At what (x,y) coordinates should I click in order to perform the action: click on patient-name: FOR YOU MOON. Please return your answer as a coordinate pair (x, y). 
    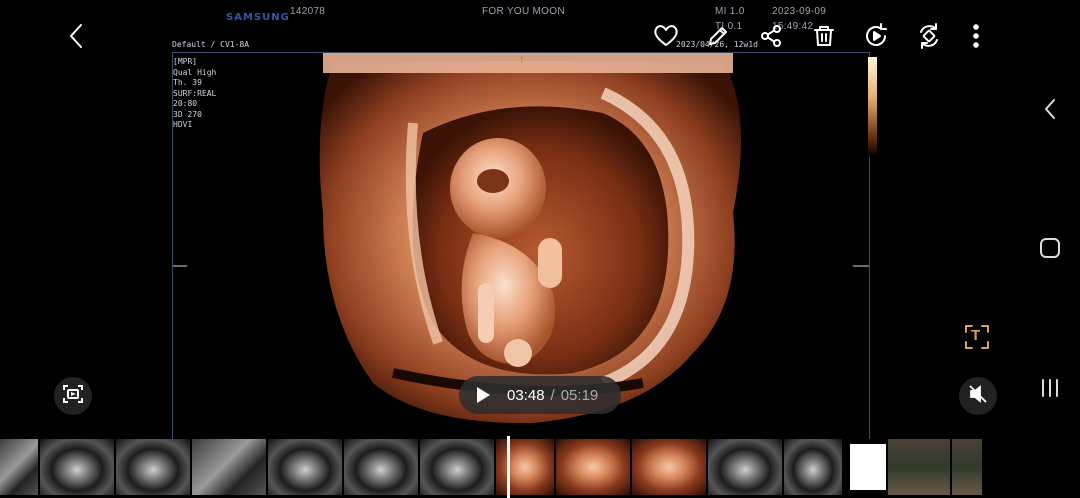
    Looking at the image, I should click on (523, 11).